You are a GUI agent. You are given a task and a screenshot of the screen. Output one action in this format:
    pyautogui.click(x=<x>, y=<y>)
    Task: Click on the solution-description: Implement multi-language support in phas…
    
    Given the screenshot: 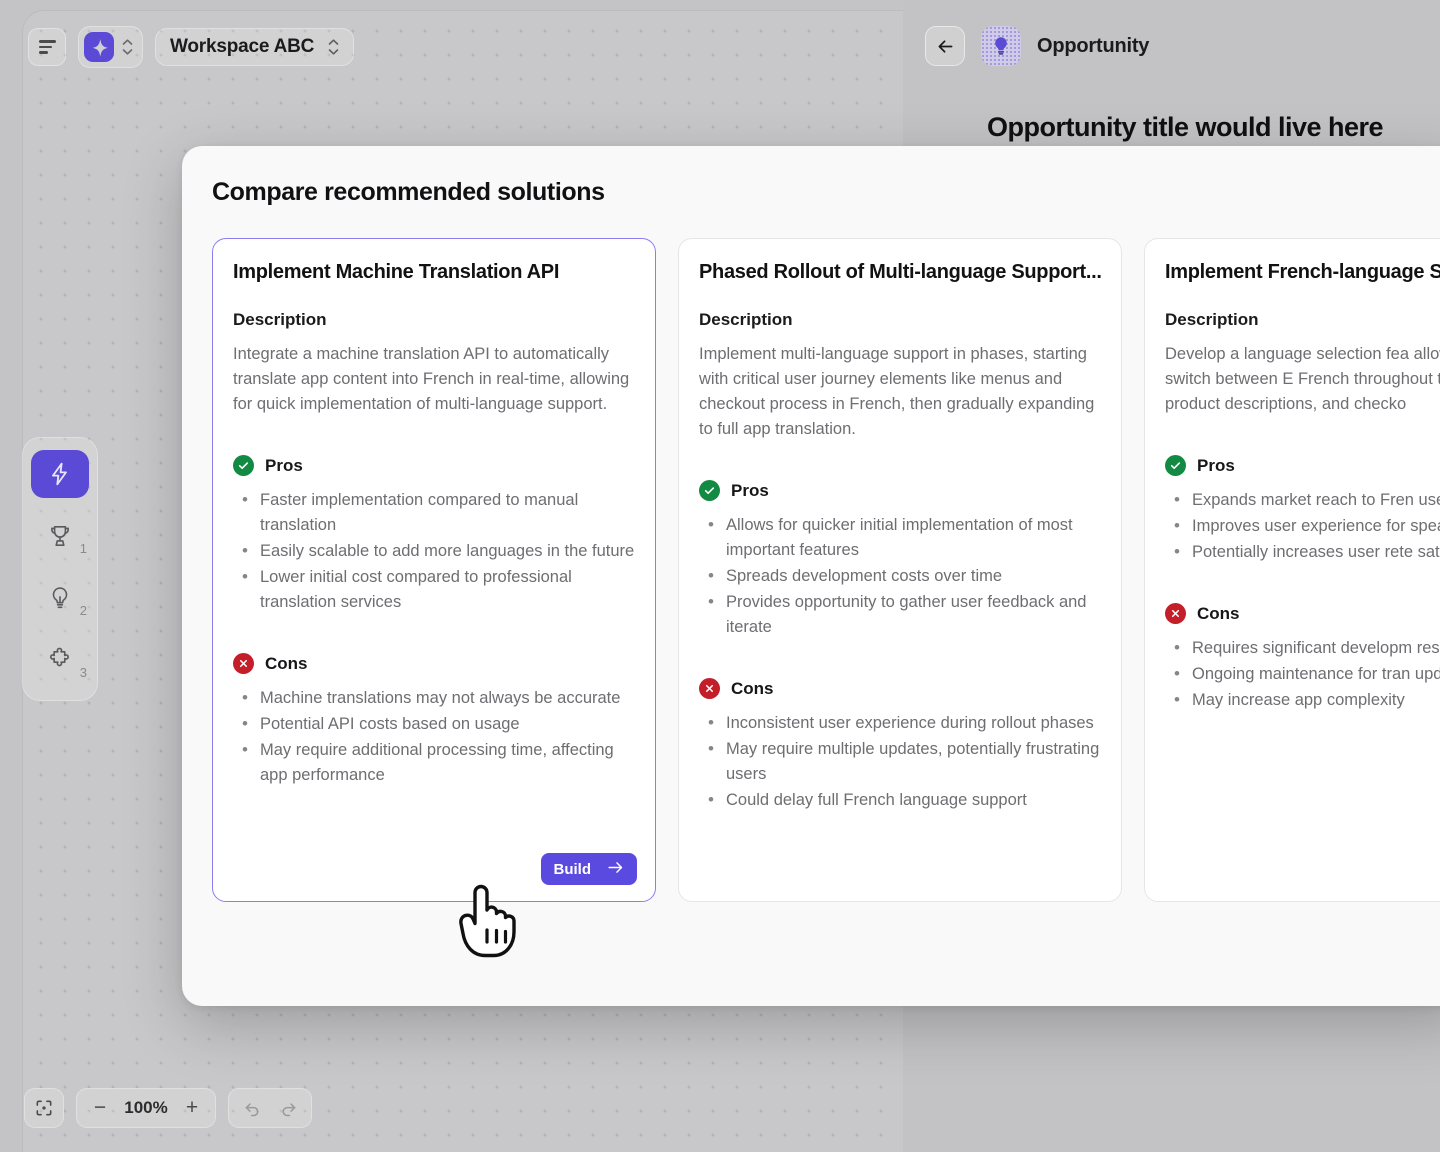 What is the action you would take?
    pyautogui.click(x=897, y=391)
    